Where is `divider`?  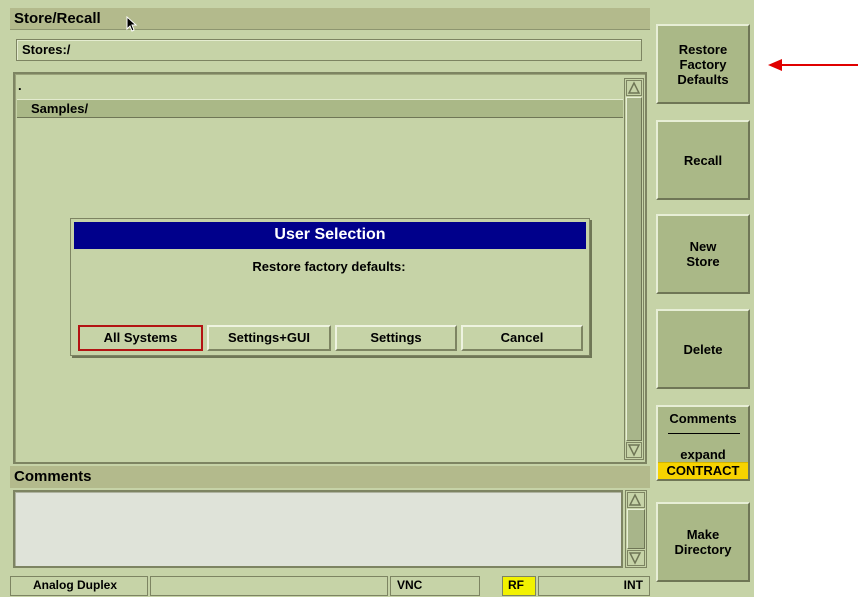 divider is located at coordinates (704, 433).